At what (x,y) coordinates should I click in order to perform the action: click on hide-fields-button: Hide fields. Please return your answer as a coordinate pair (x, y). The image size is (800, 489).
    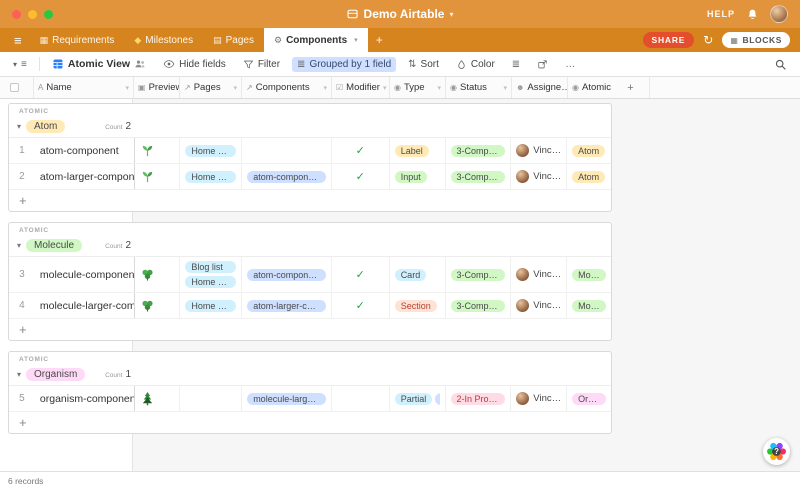
    Looking at the image, I should click on (194, 64).